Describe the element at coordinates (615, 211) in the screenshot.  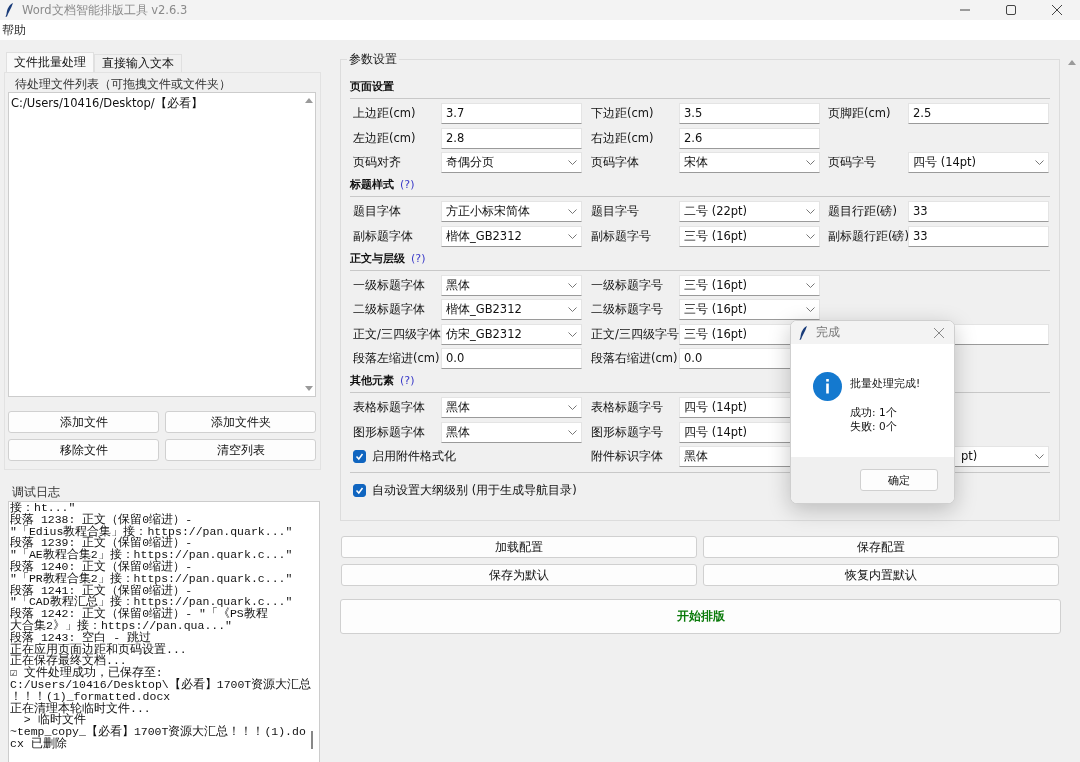
I see `field-label: 题目字号` at that location.